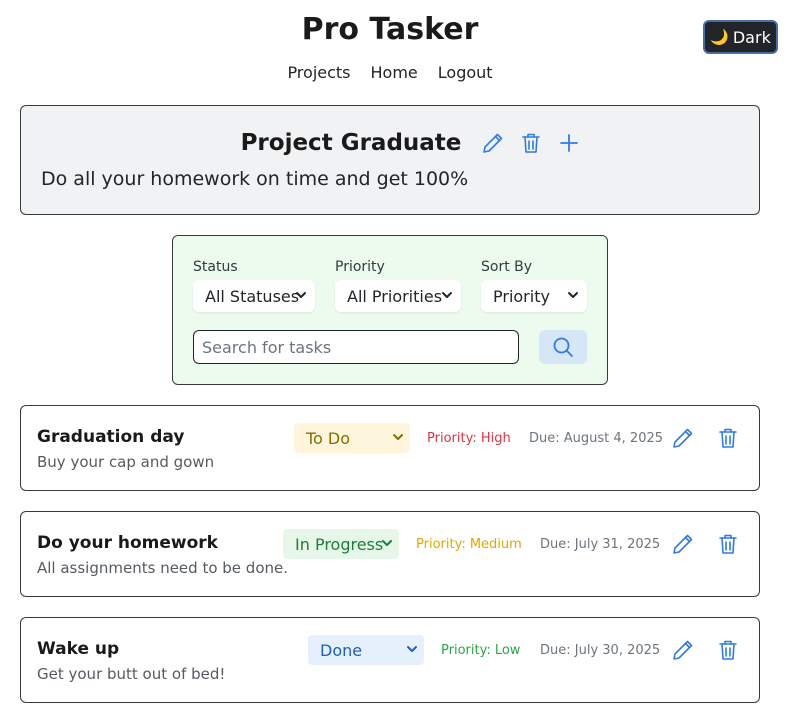 This screenshot has height=726, width=792. I want to click on task-description: All assignments need to be done., so click(162, 568).